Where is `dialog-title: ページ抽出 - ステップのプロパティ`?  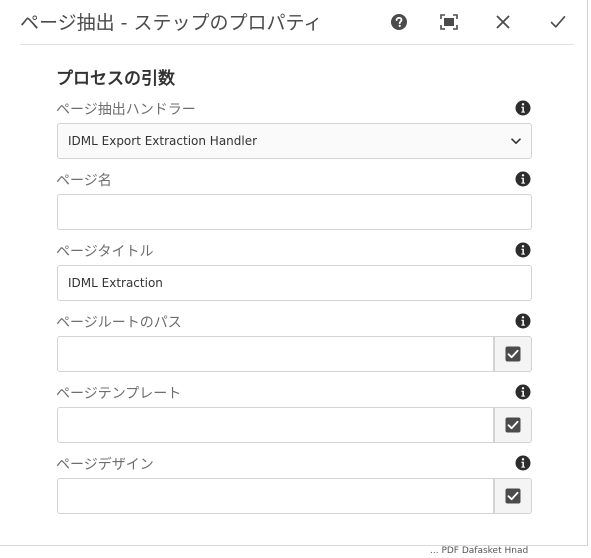 dialog-title: ページ抽出 - ステップのプロパティ is located at coordinates (171, 23).